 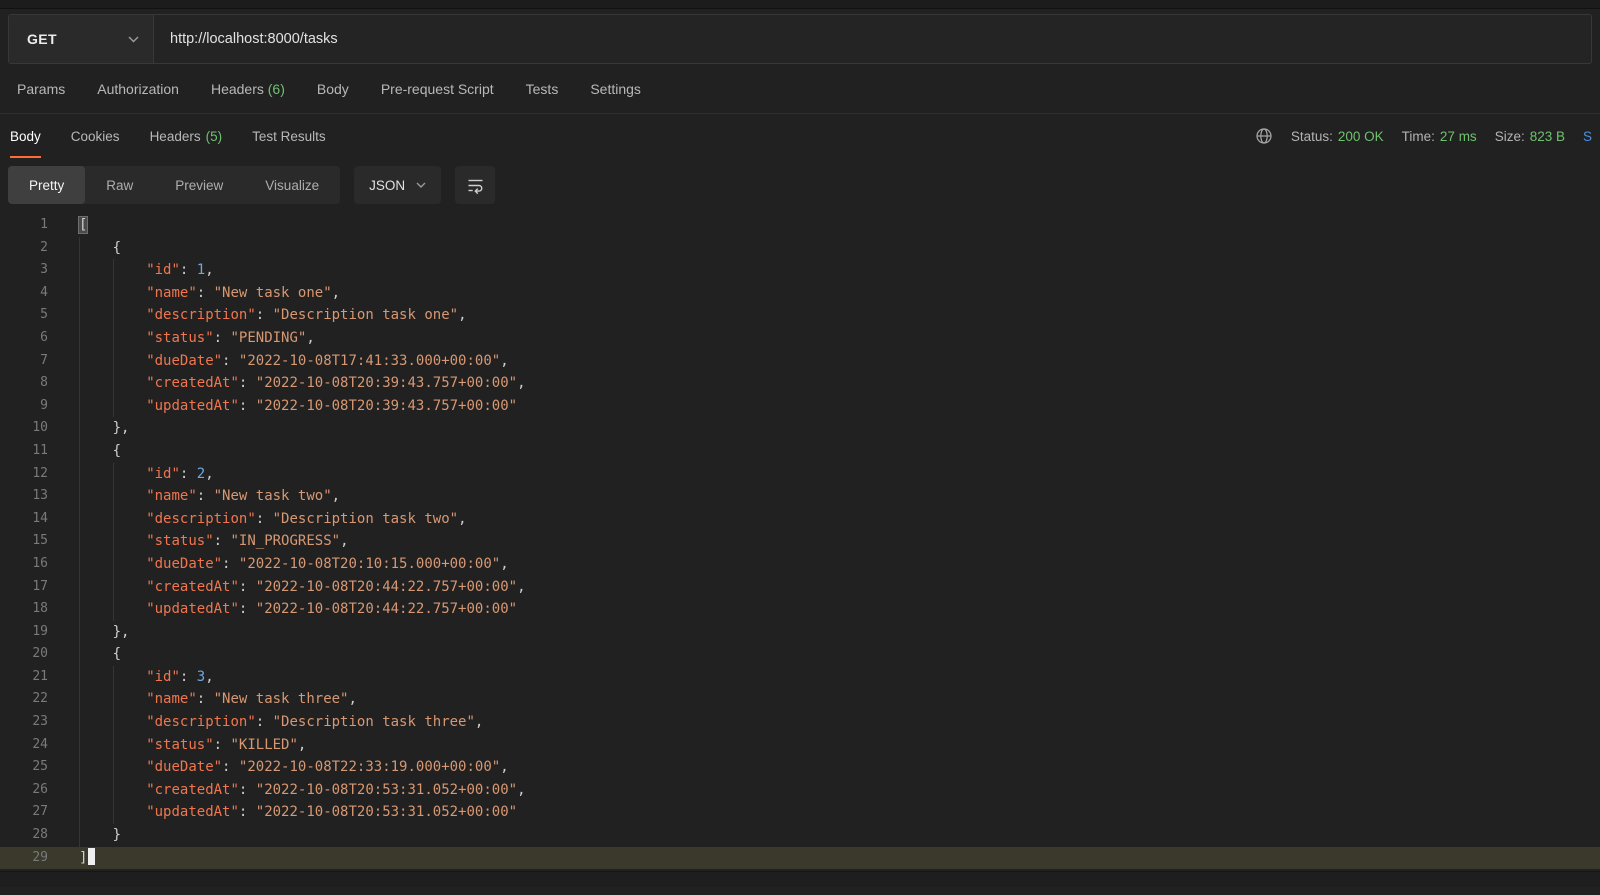 I want to click on url-text: http://localhost:8000/tasks, so click(x=254, y=39).